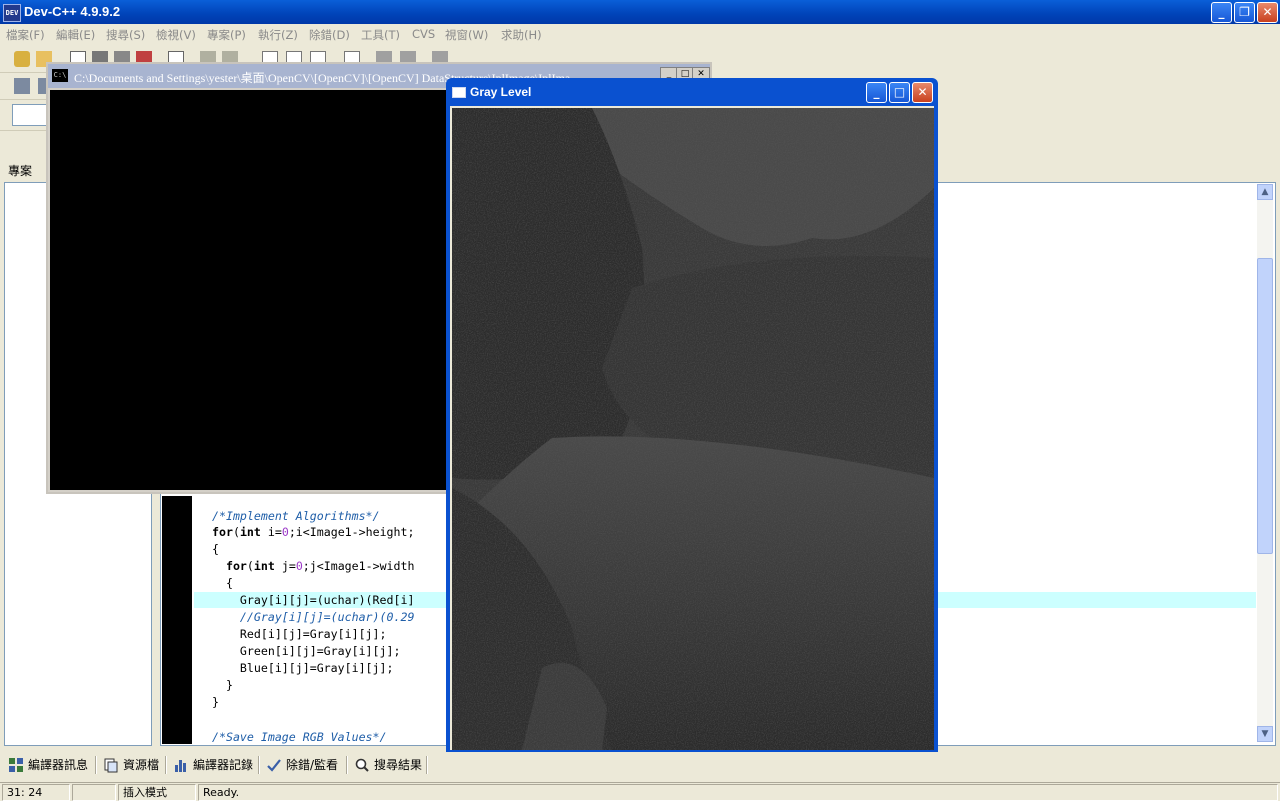 The height and width of the screenshot is (801, 1280). Describe the element at coordinates (22, 59) in the screenshot. I see `new-project-icon` at that location.